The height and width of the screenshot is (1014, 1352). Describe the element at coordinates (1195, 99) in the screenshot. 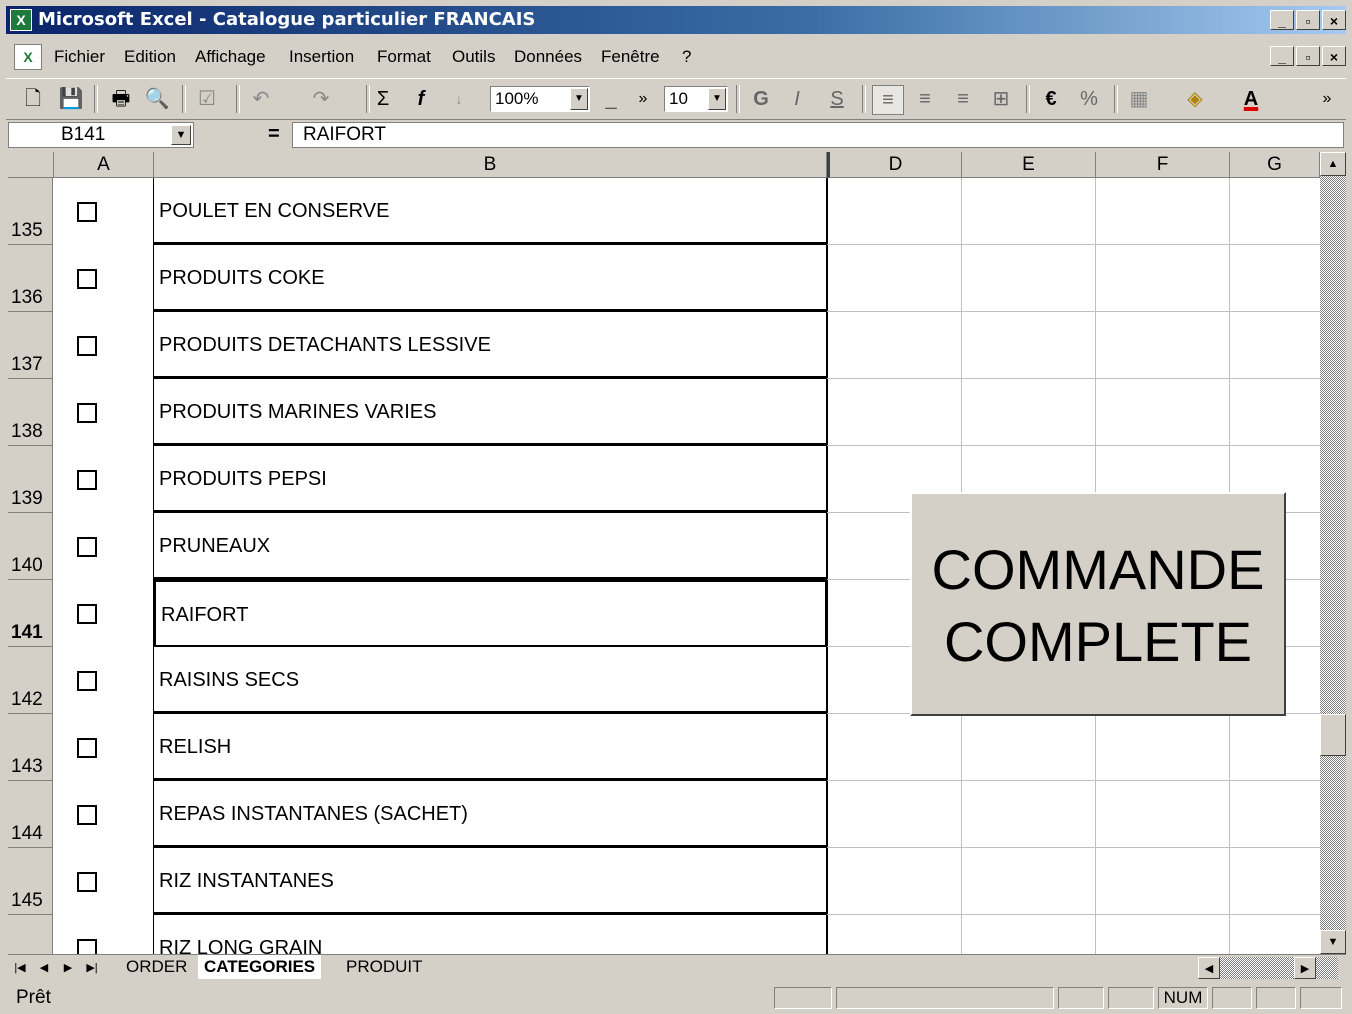

I see `fill-color-icon: ◈` at that location.